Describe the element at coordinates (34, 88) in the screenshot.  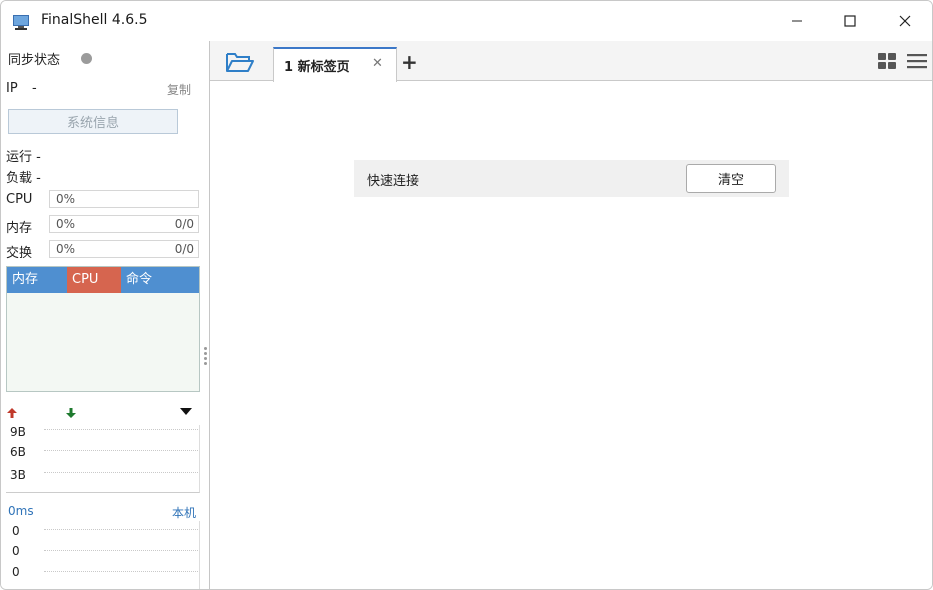
I see `ip-value: -` at that location.